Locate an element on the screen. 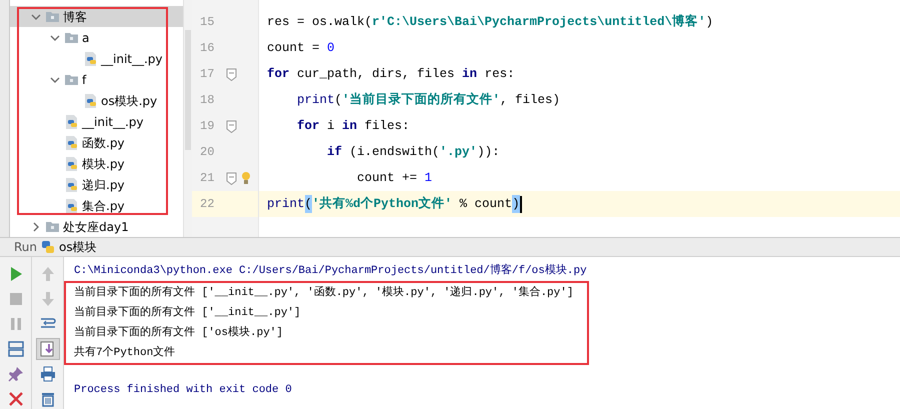 The image size is (900, 409). tree-item: 函数.py is located at coordinates (96, 142).